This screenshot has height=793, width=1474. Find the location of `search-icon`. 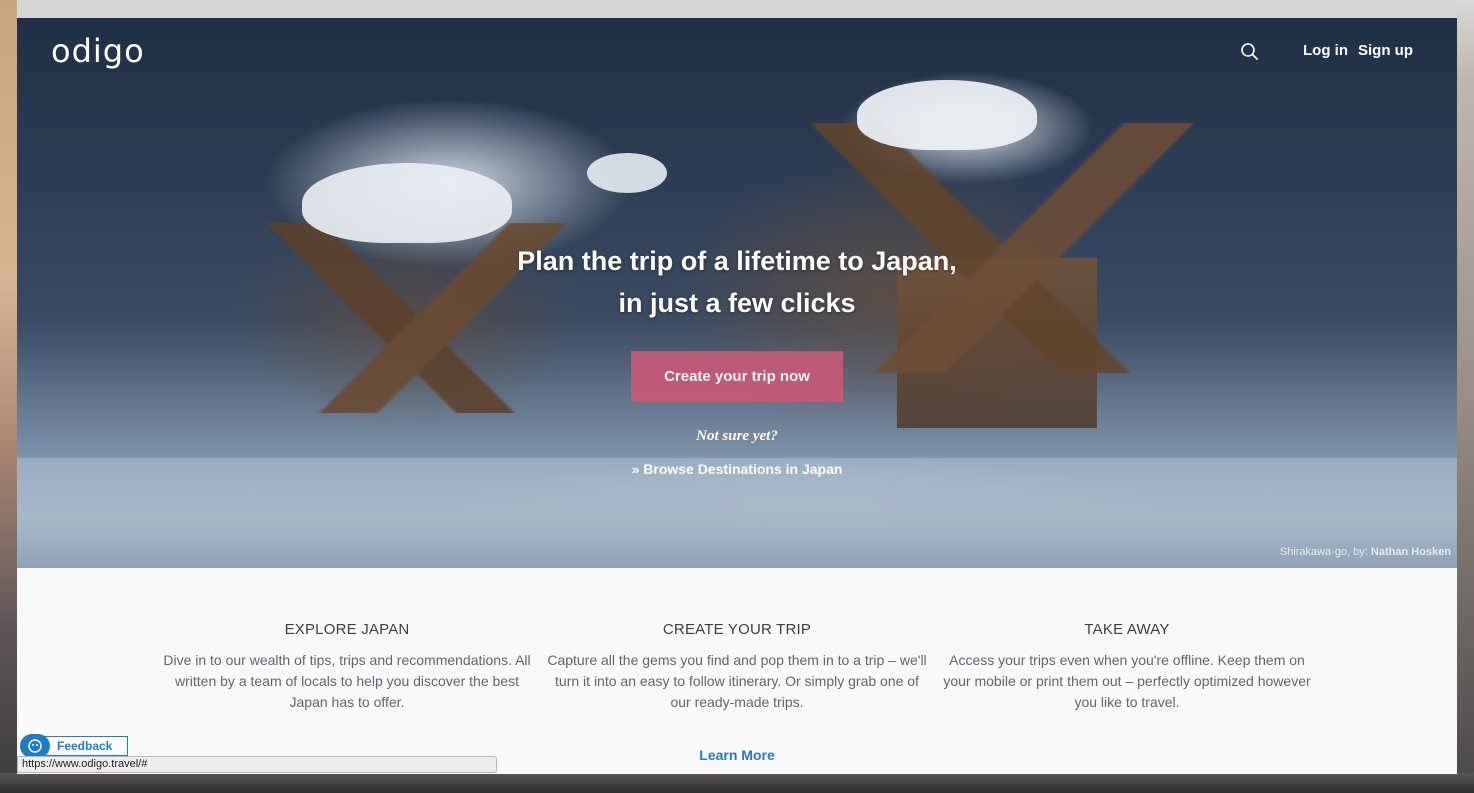

search-icon is located at coordinates (1250, 52).